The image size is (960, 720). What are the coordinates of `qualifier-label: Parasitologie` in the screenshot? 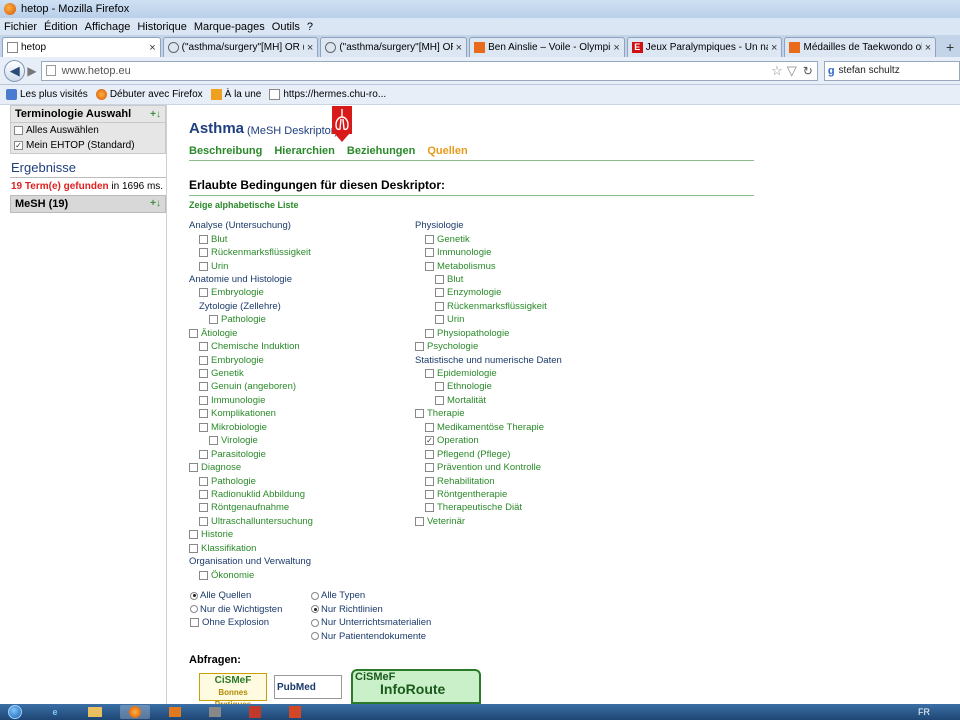 It's located at (238, 454).